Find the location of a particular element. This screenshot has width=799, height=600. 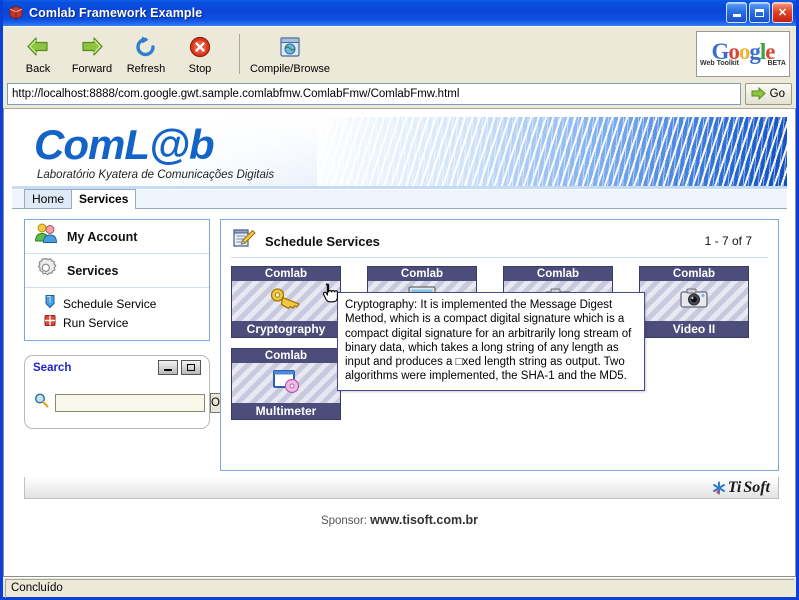

sidebar-sublabel-schedule-service: Schedule Service is located at coordinates (110, 303).